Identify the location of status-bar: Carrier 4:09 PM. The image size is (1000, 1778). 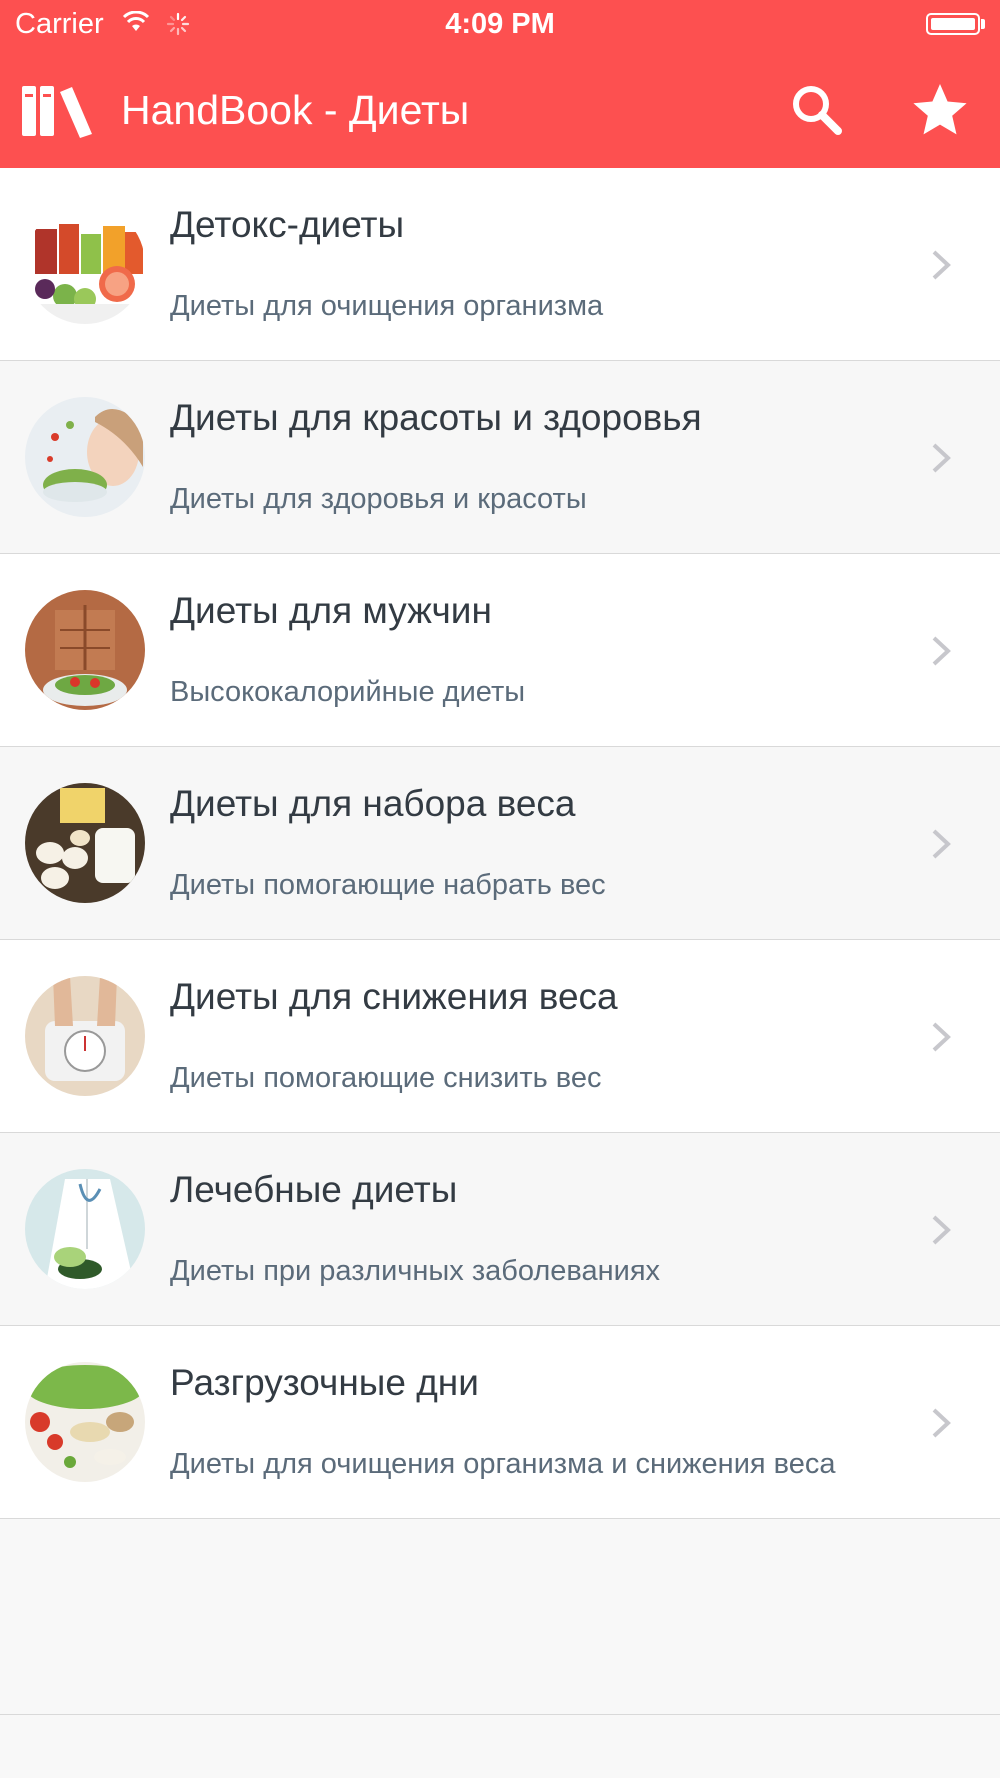
(500, 25).